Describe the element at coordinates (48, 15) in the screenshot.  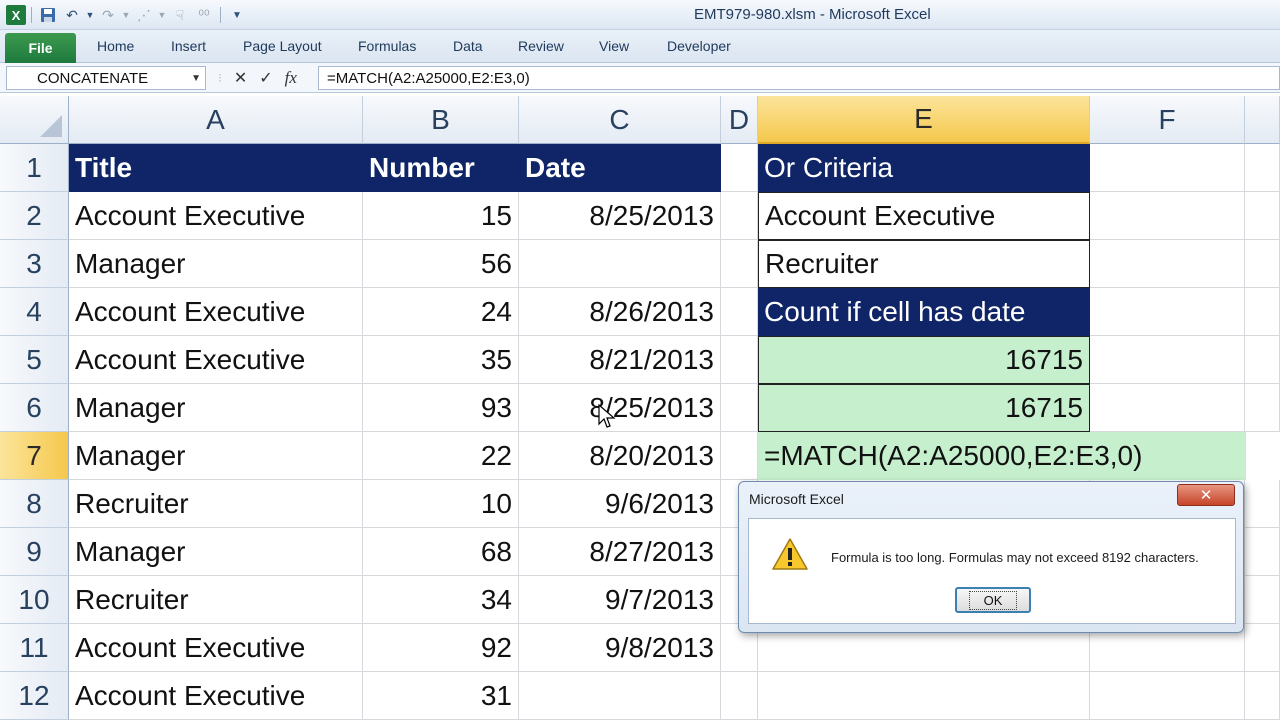
I see `save-icon` at that location.